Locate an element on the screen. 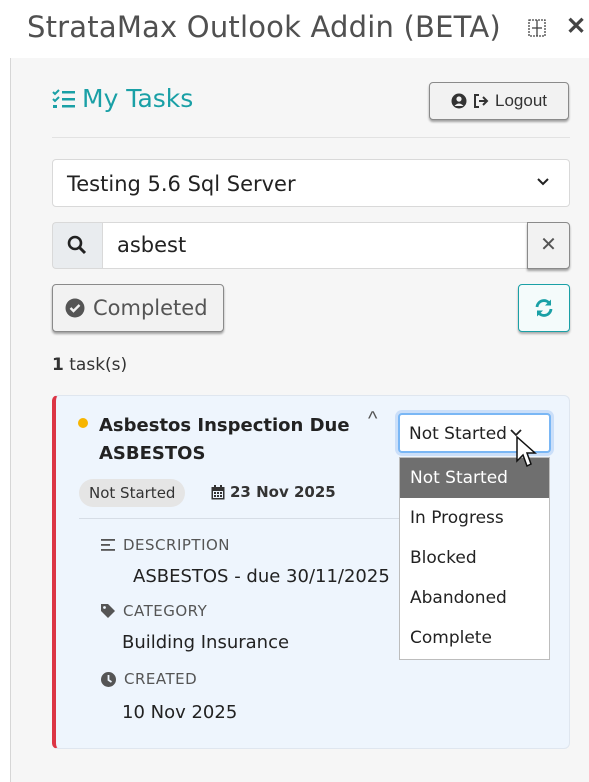 The image size is (589, 782). logout-button: Logout is located at coordinates (499, 101).